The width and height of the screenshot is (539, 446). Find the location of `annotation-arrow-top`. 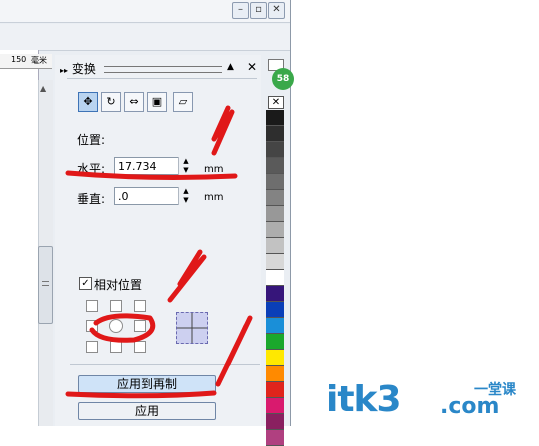

annotation-arrow-top is located at coordinates (223, 130).